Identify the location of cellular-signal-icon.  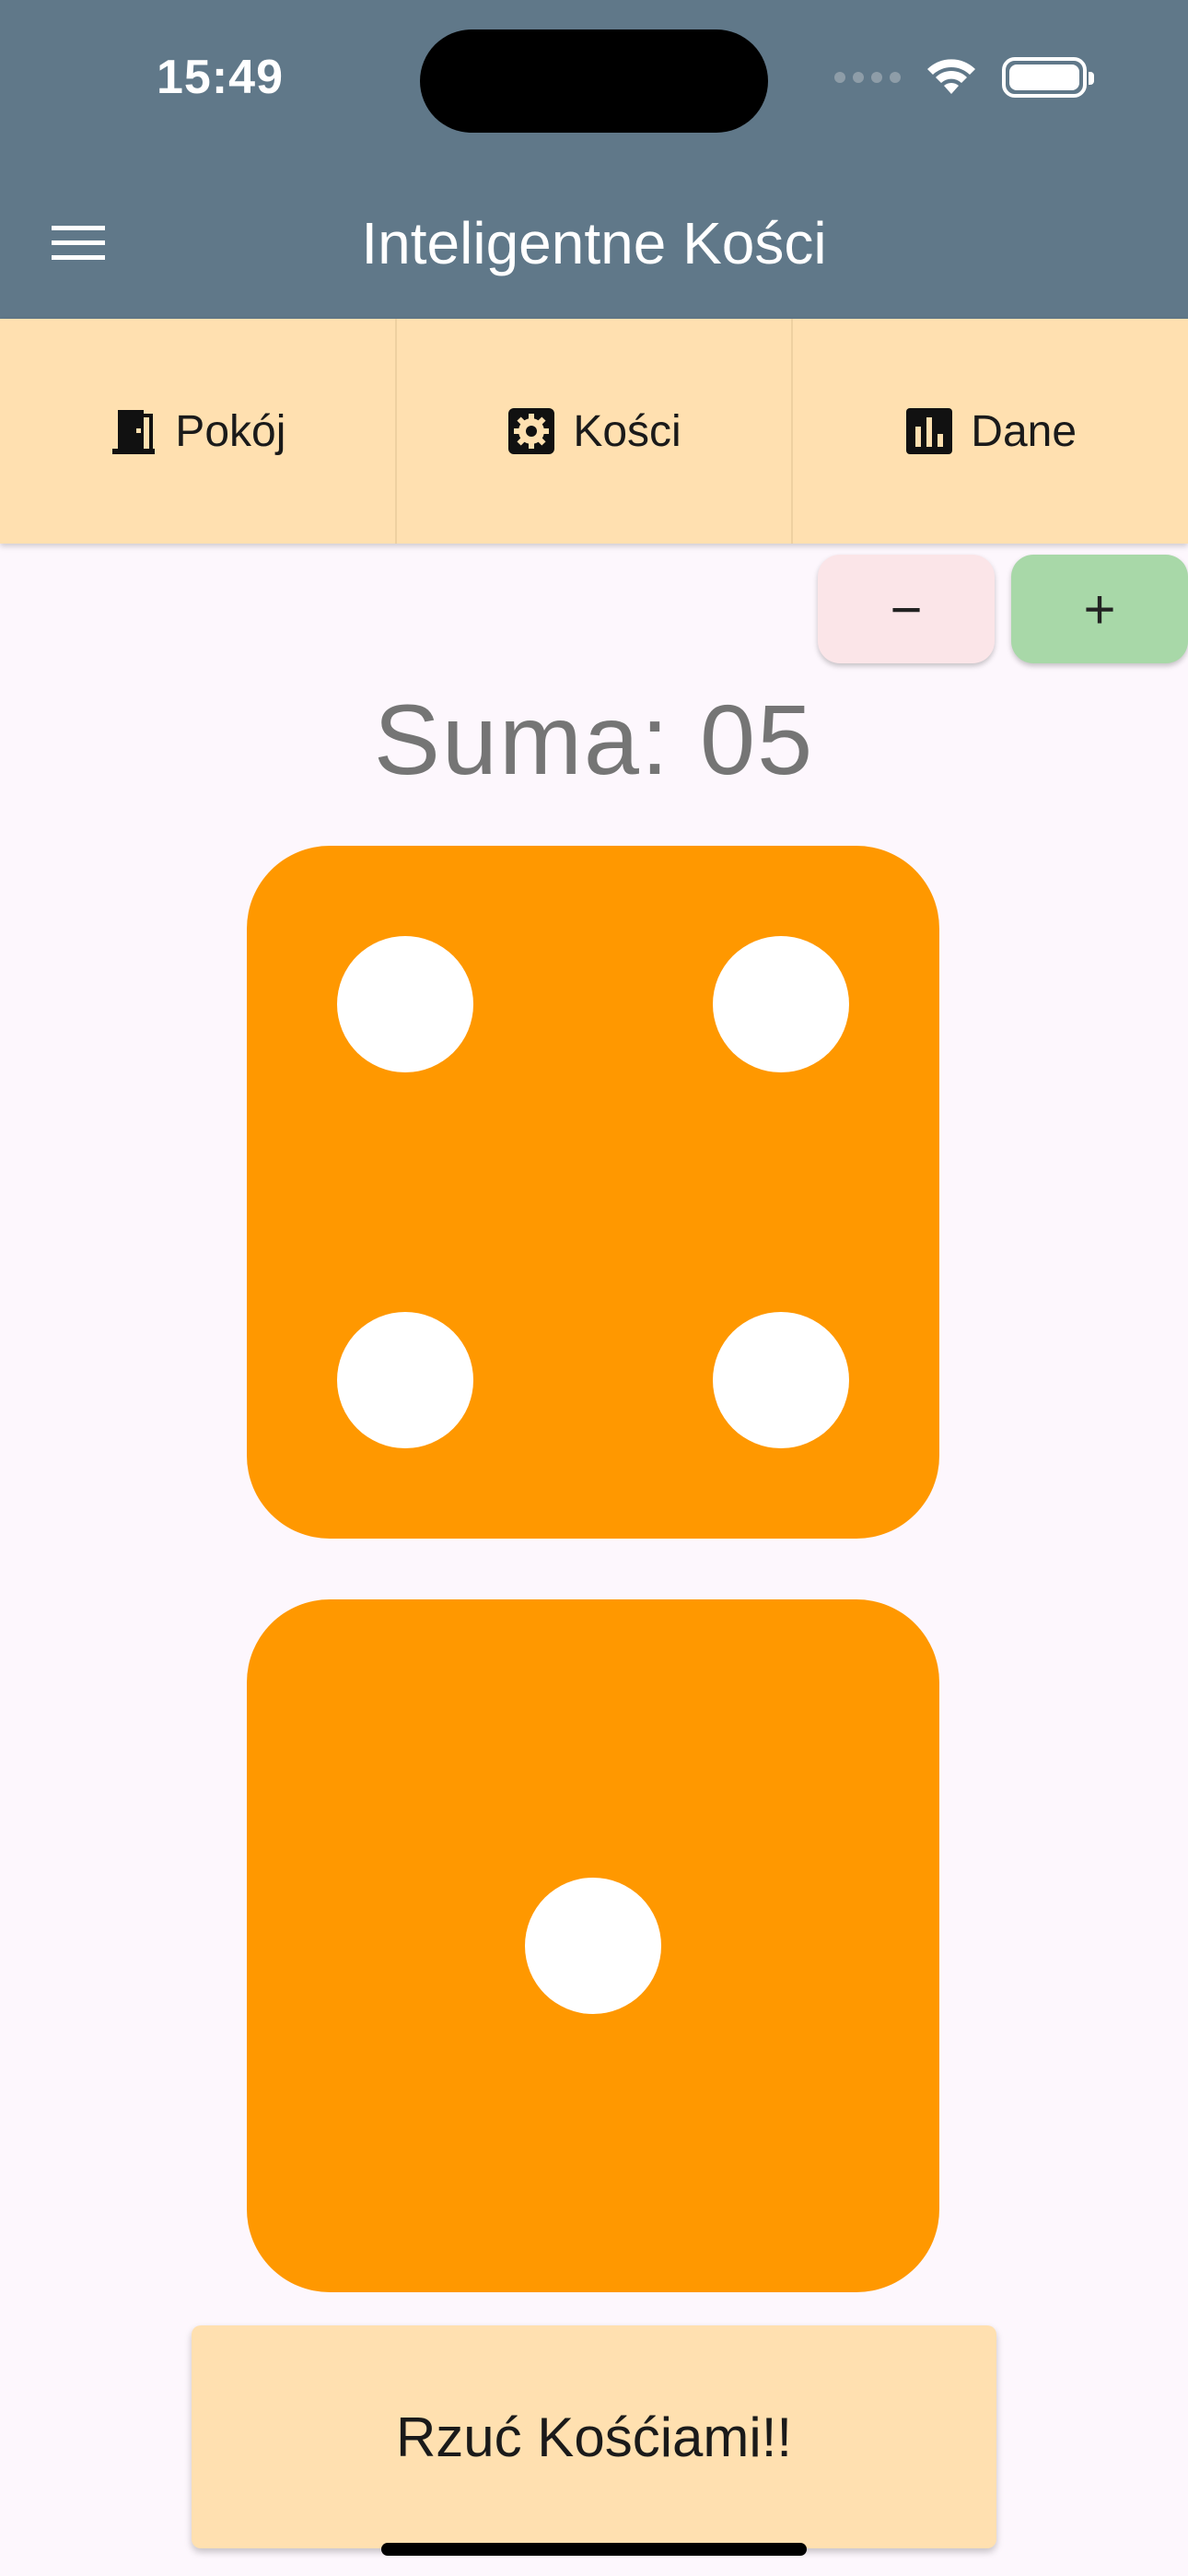
(867, 77).